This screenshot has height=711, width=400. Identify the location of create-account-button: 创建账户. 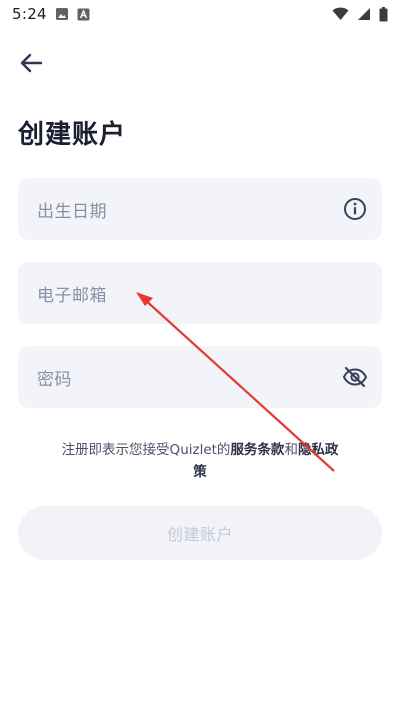
(200, 533).